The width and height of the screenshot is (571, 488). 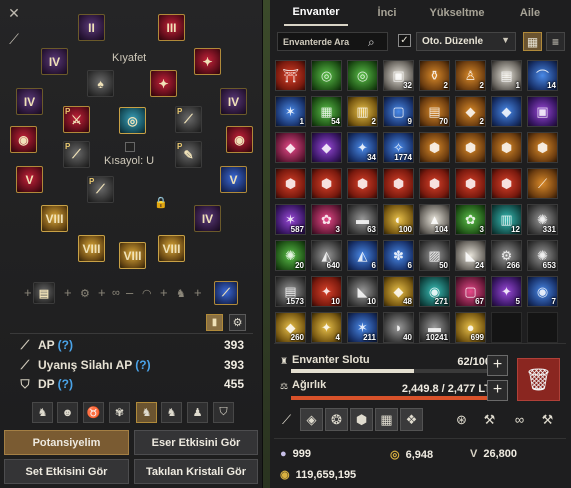 I want to click on inventory-item: ✦ 5, so click(x=506, y=291).